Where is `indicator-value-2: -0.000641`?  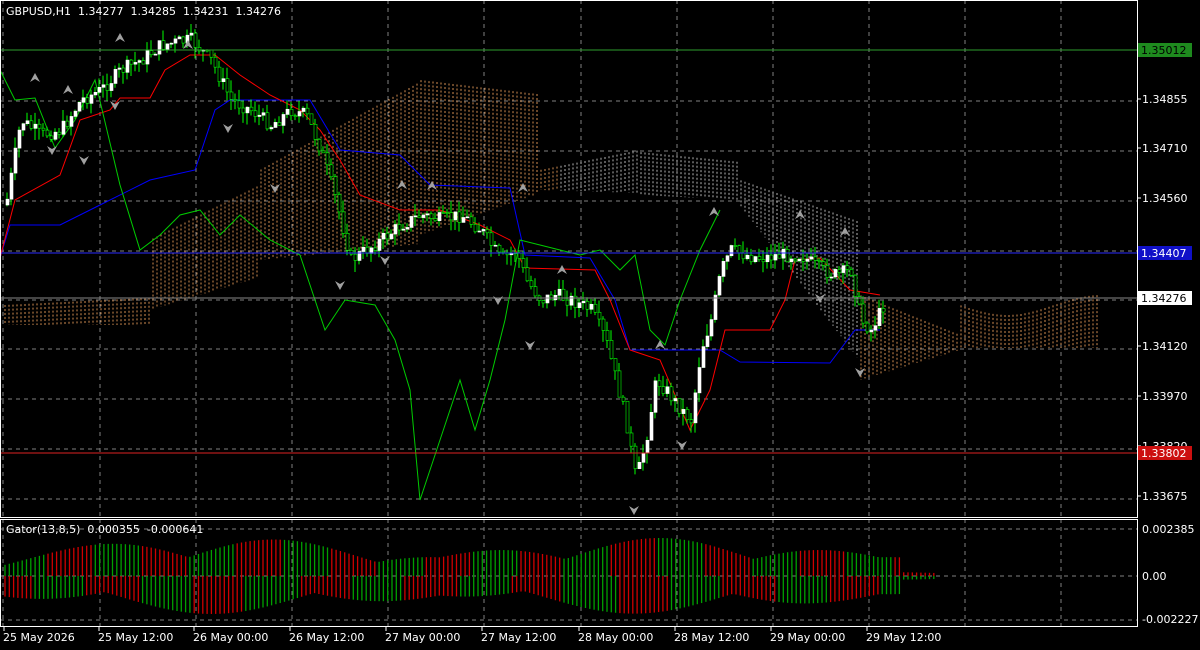
indicator-value-2: -0.000641 is located at coordinates (175, 529).